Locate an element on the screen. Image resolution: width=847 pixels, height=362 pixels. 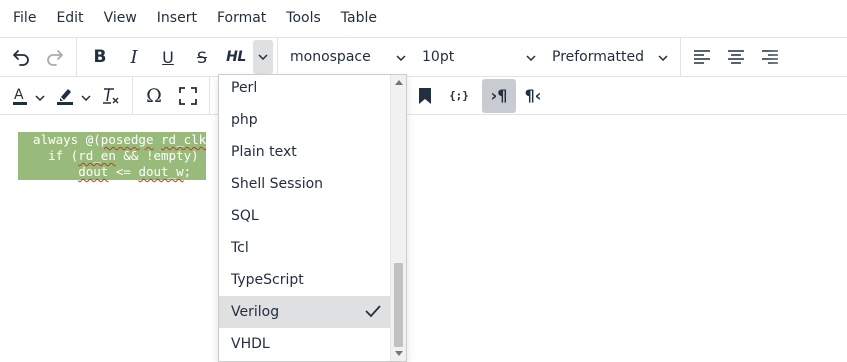
strikethrough-icon: S is located at coordinates (202, 57).